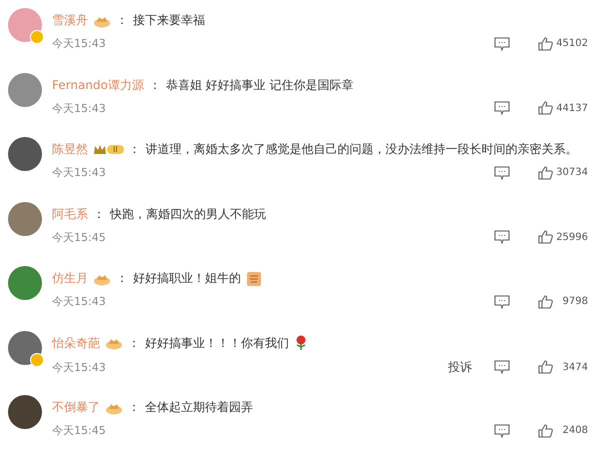  Describe the element at coordinates (460, 367) in the screenshot. I see `report-link: 投诉` at that location.